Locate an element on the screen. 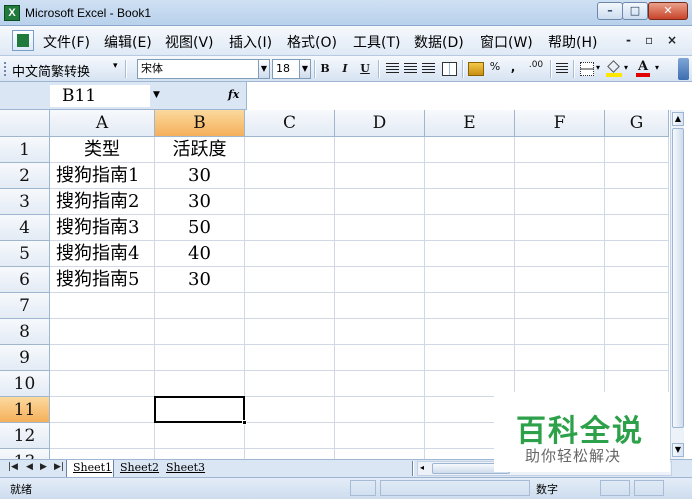 This screenshot has width=692, height=499. cell-a4: 搜狗指南3 is located at coordinates (102, 228).